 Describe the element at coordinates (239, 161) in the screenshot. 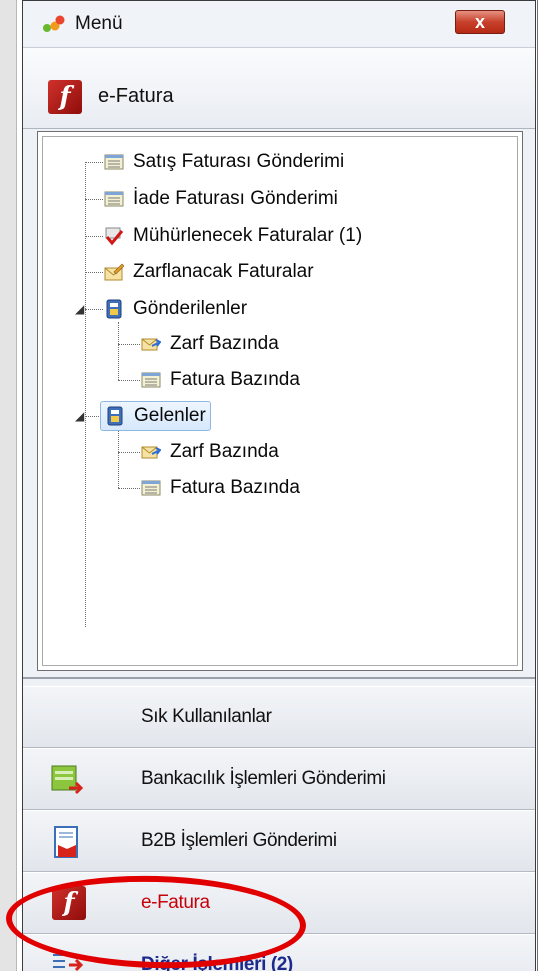

I see `tree-item-label: Satış Faturası Gönderimi` at that location.